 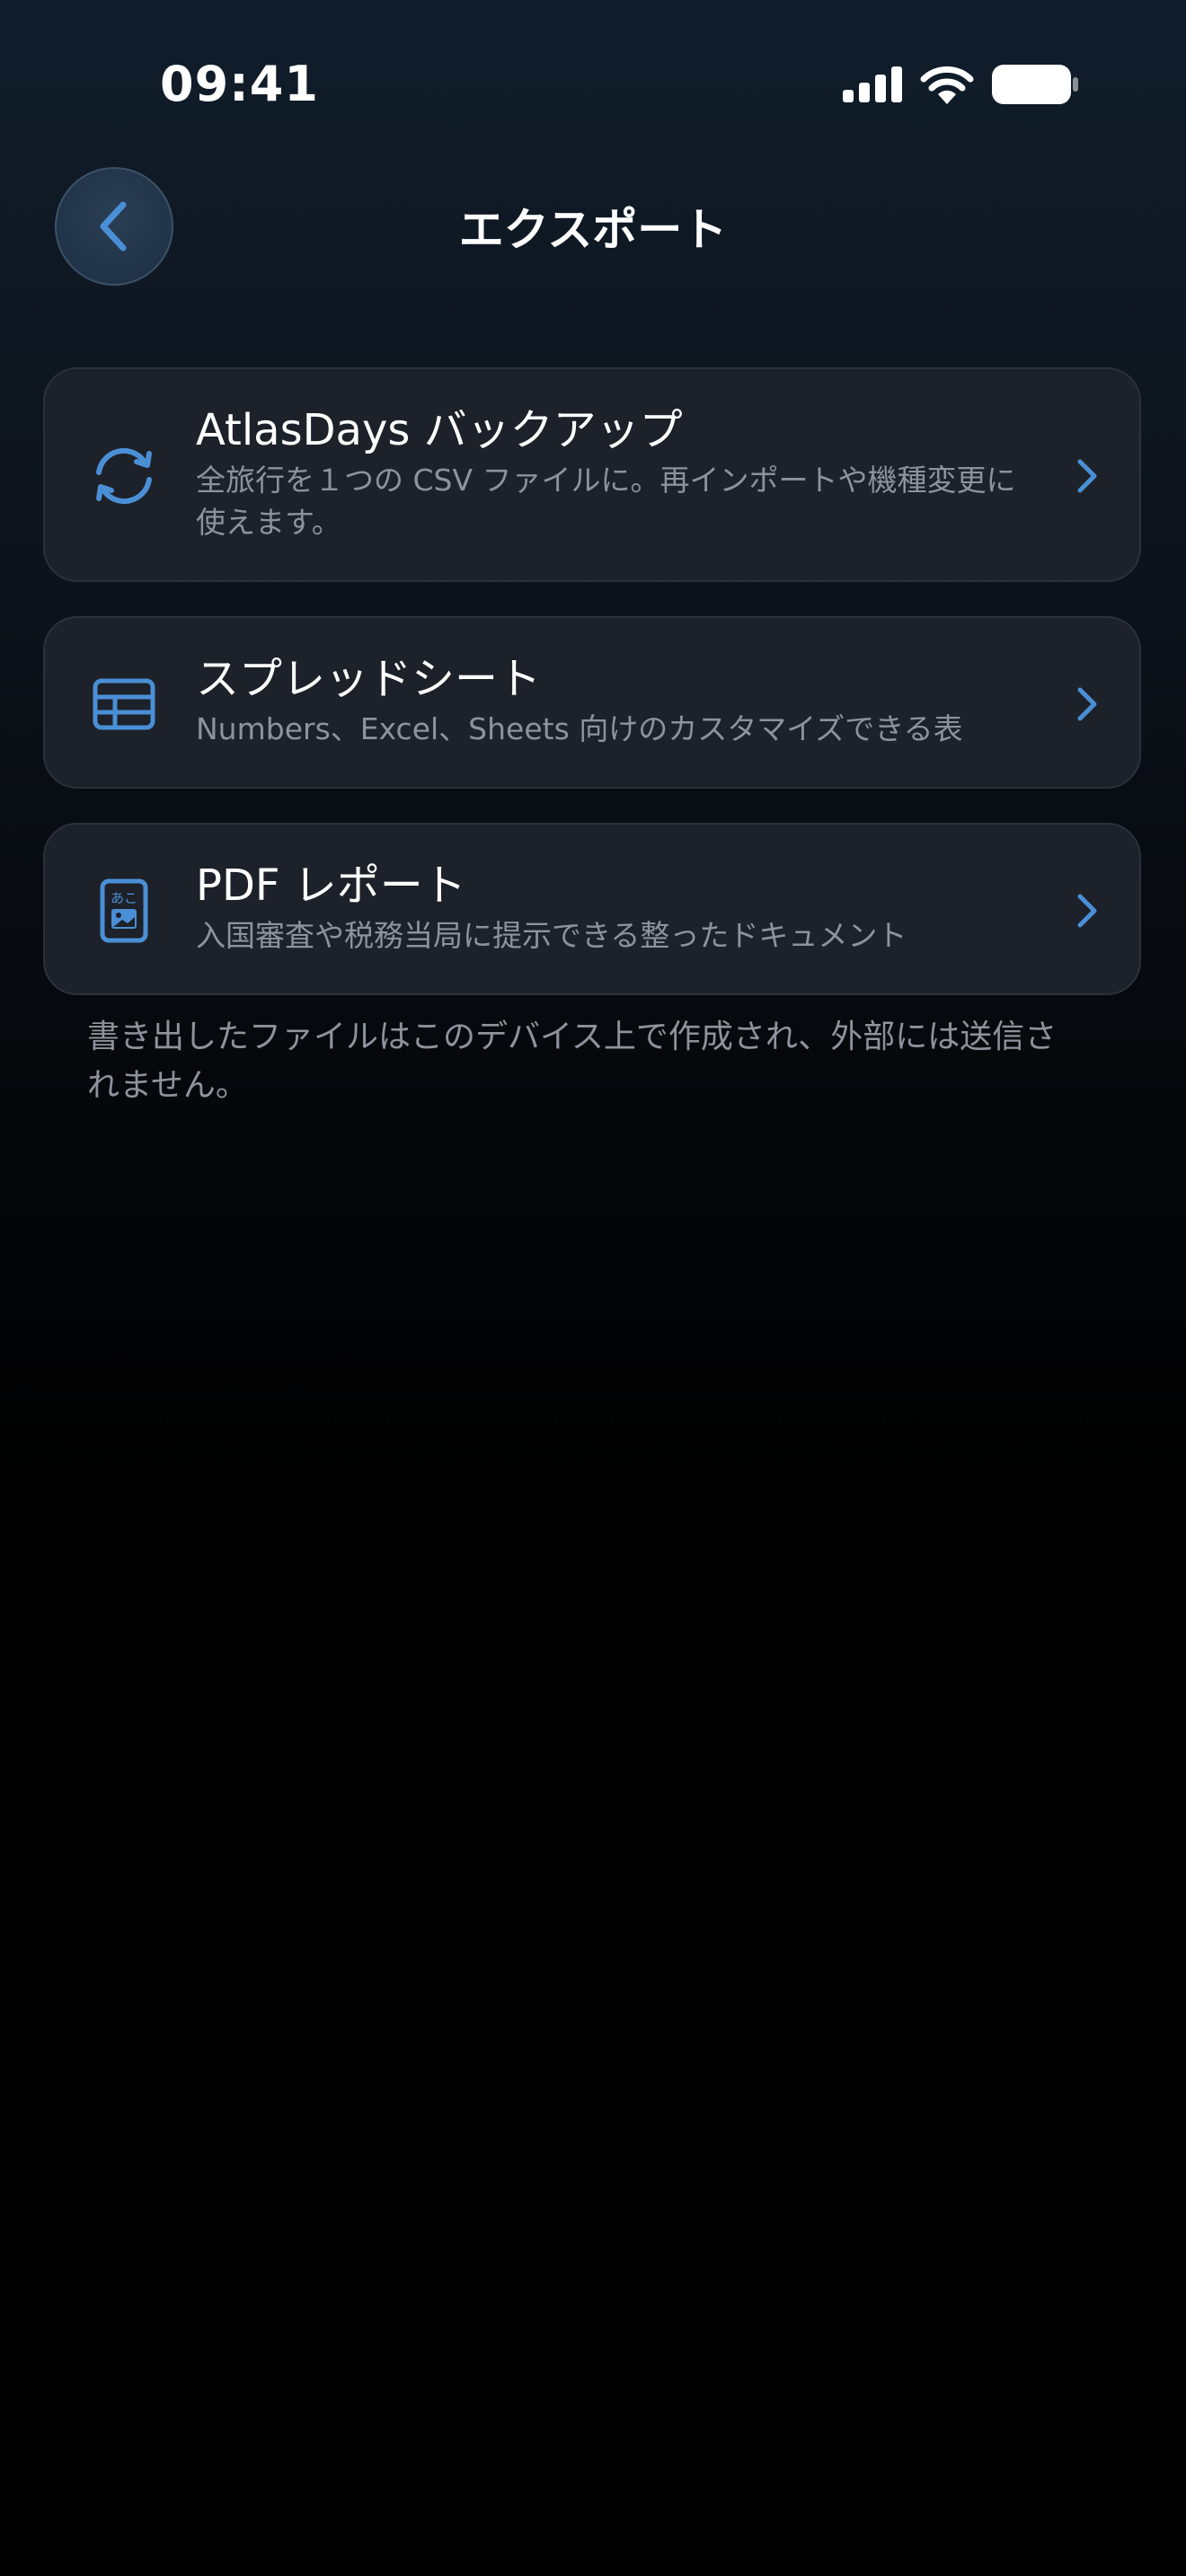 What do you see at coordinates (618, 908) in the screenshot?
I see `pdf-report-option-text: PDF レポート 入国審査や税務当局に提示できる整ったドキュメント` at bounding box center [618, 908].